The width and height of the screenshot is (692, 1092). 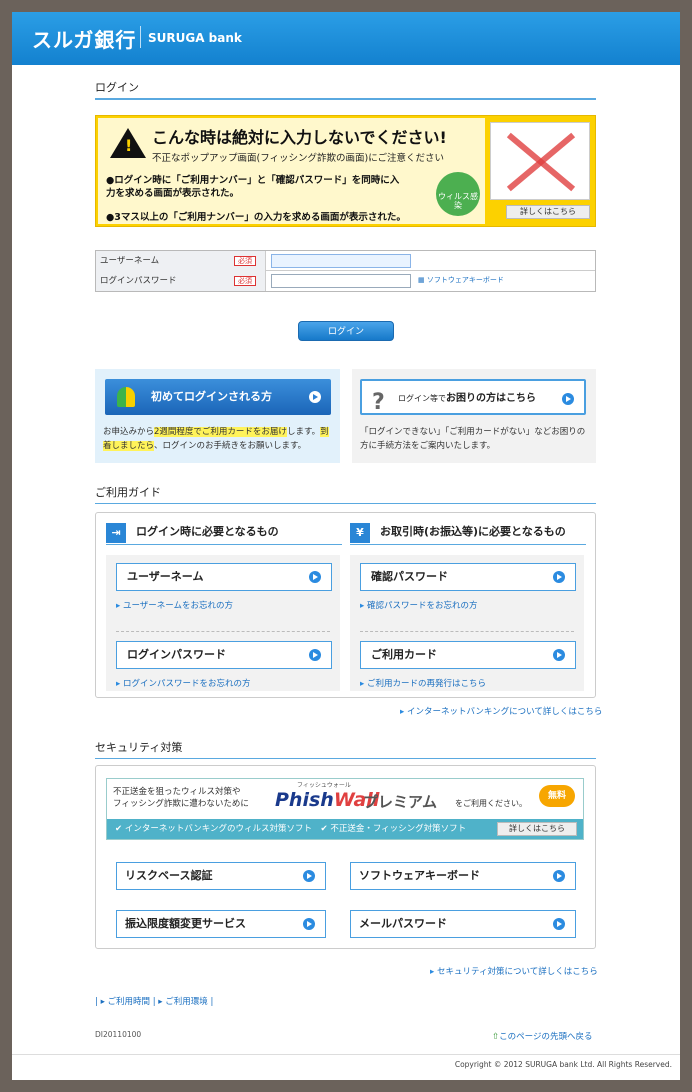 What do you see at coordinates (341, 281) in the screenshot?
I see `password-input` at bounding box center [341, 281].